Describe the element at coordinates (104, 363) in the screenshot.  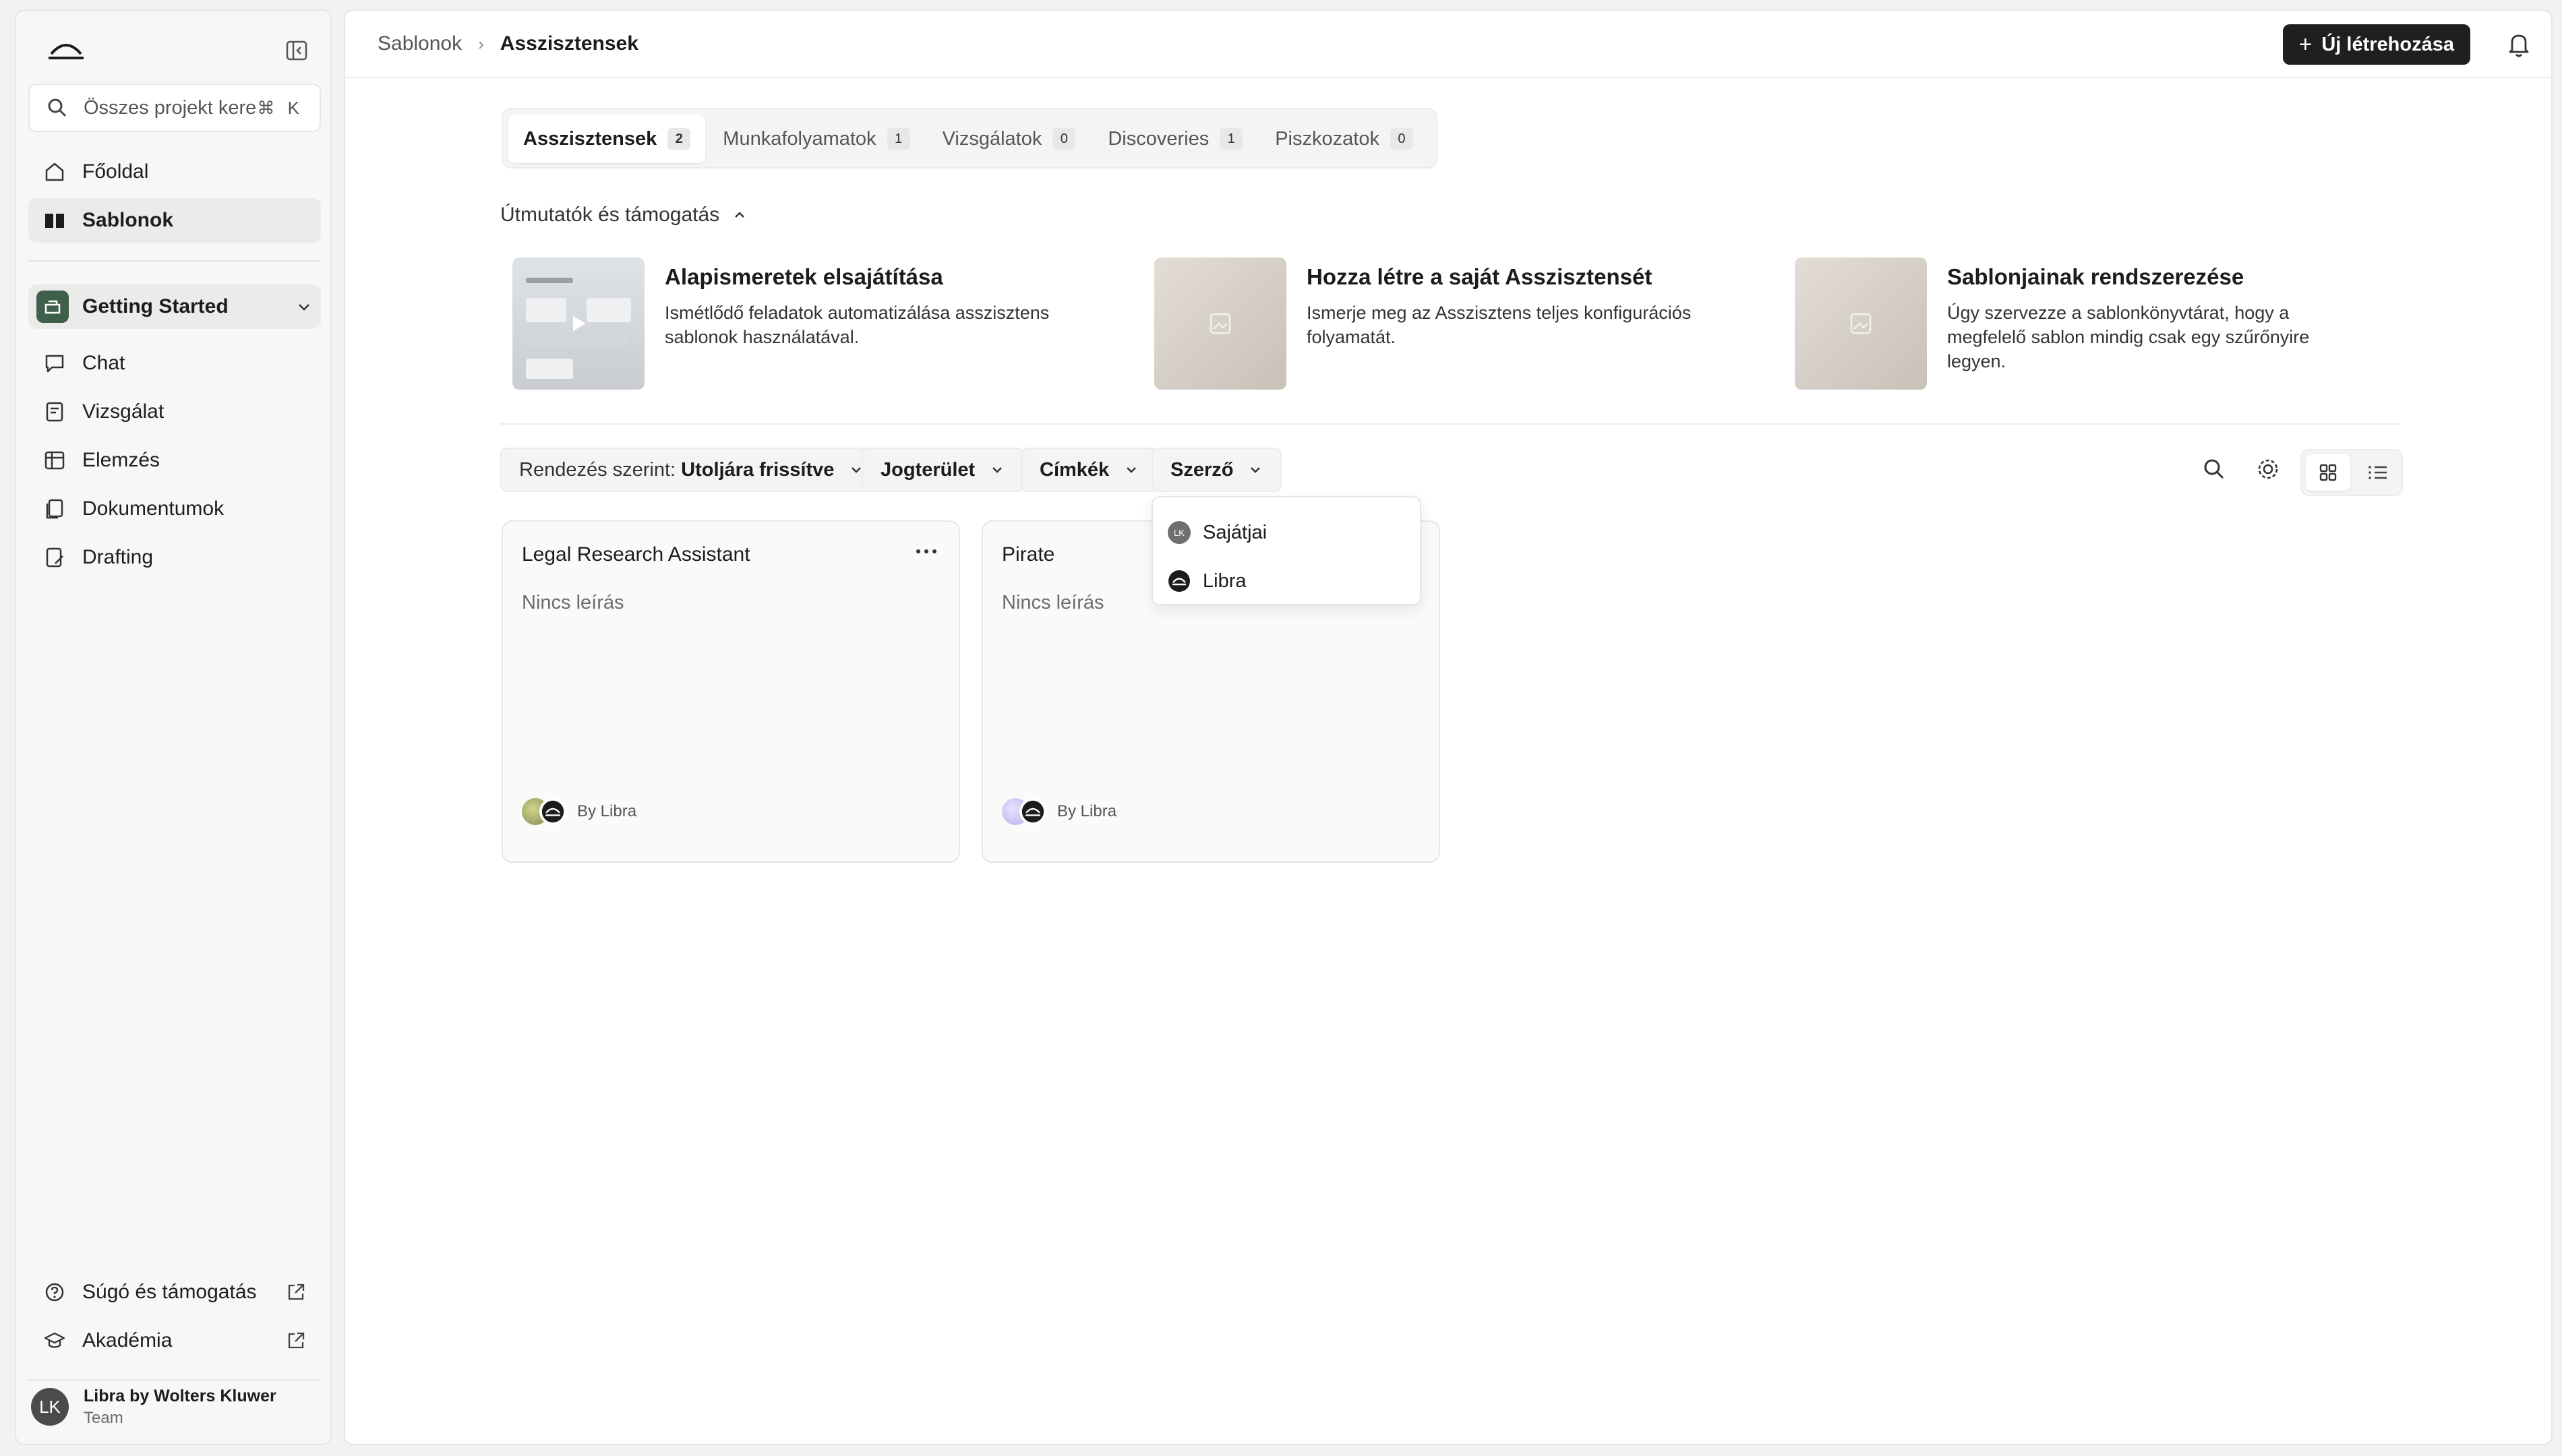
I see `nav-label: Chat` at that location.